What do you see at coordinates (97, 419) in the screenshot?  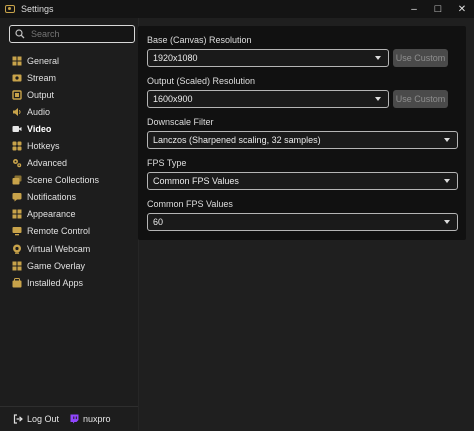 I see `username: nuxpro` at bounding box center [97, 419].